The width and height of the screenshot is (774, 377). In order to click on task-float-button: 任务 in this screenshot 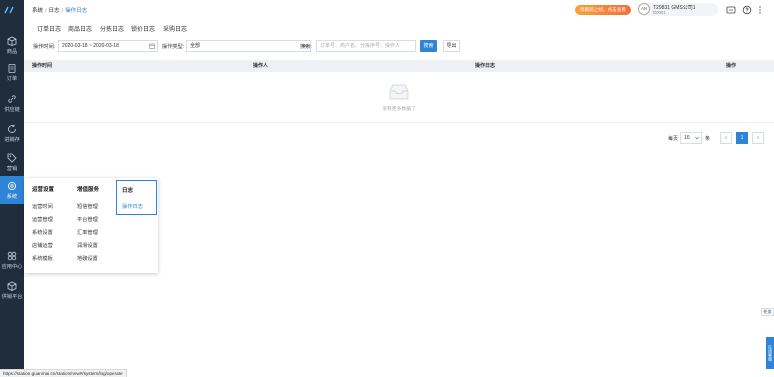, I will do `click(767, 312)`.